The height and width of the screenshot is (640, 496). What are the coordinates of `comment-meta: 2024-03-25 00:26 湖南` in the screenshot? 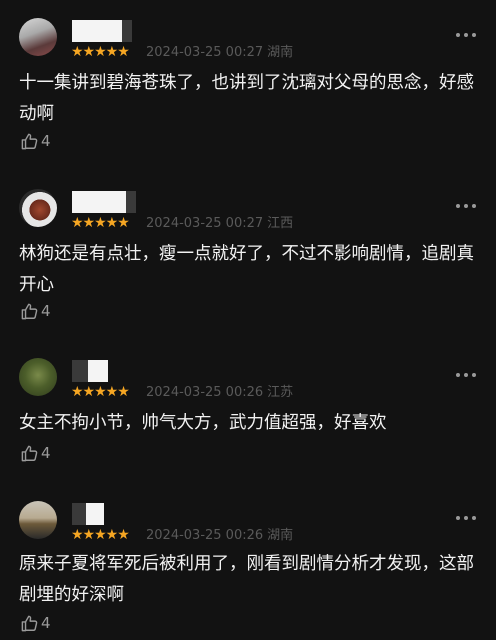 It's located at (219, 536).